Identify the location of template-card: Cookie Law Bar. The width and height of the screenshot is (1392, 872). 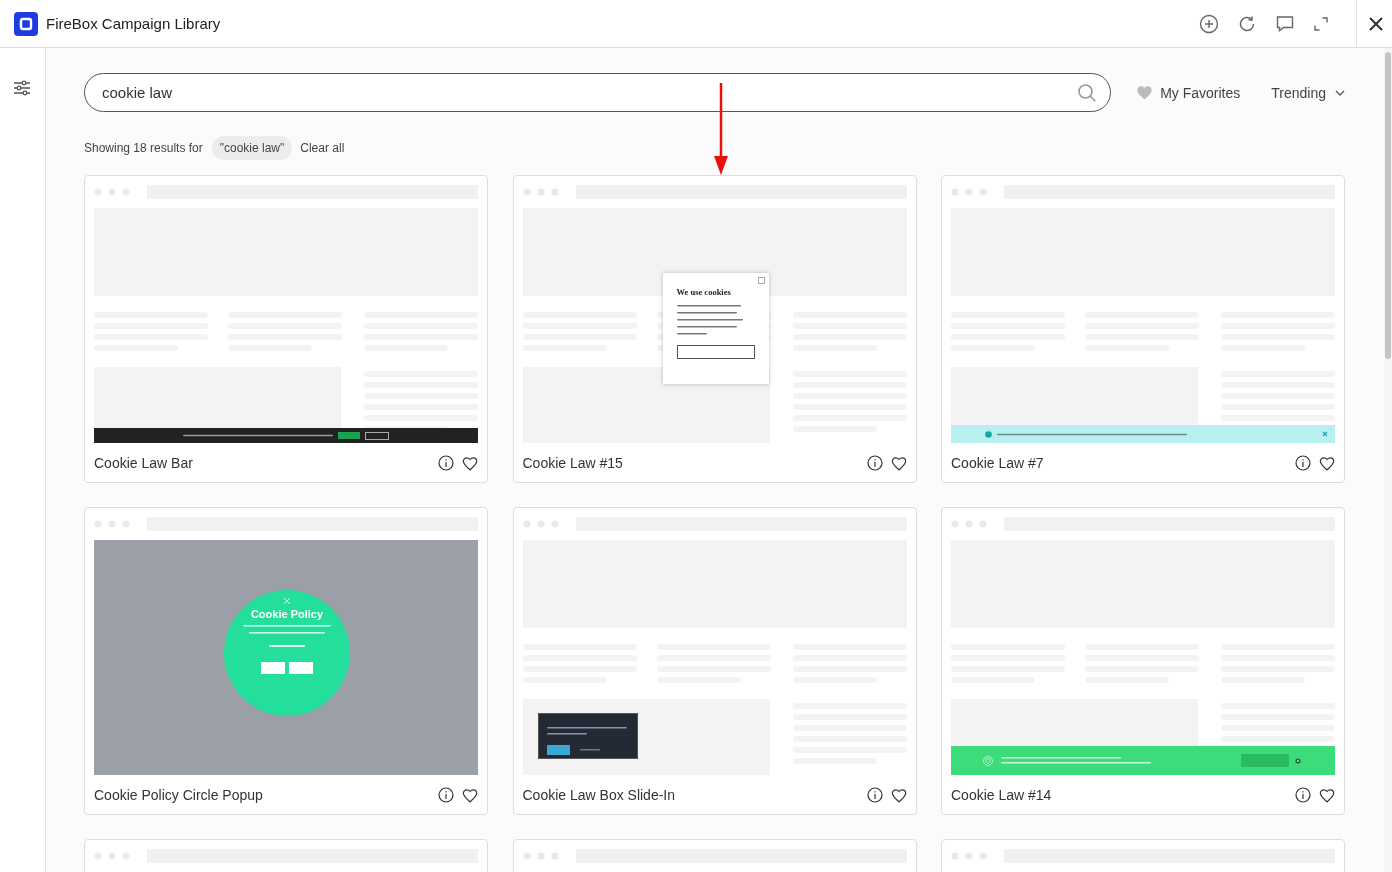
(286, 329).